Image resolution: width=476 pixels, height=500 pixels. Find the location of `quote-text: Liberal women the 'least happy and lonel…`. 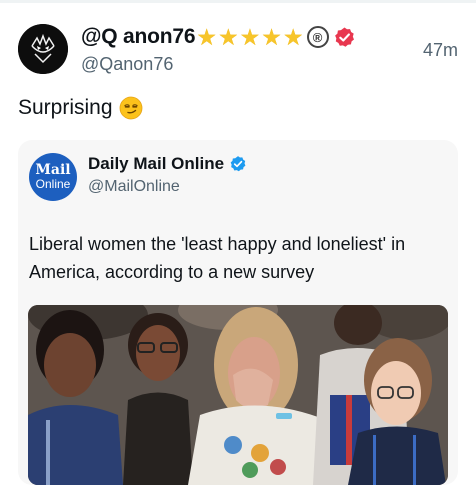

quote-text: Liberal women the 'least happy and lonel… is located at coordinates (217, 258).